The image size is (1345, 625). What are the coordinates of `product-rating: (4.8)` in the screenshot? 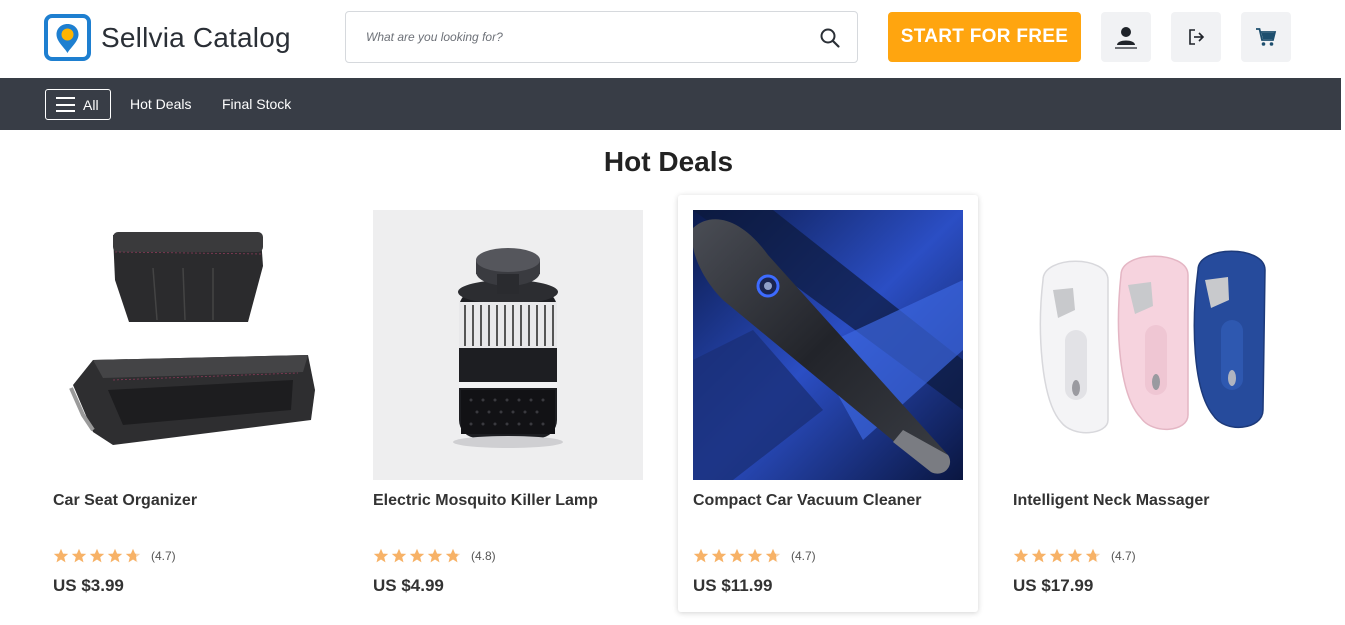 It's located at (434, 556).